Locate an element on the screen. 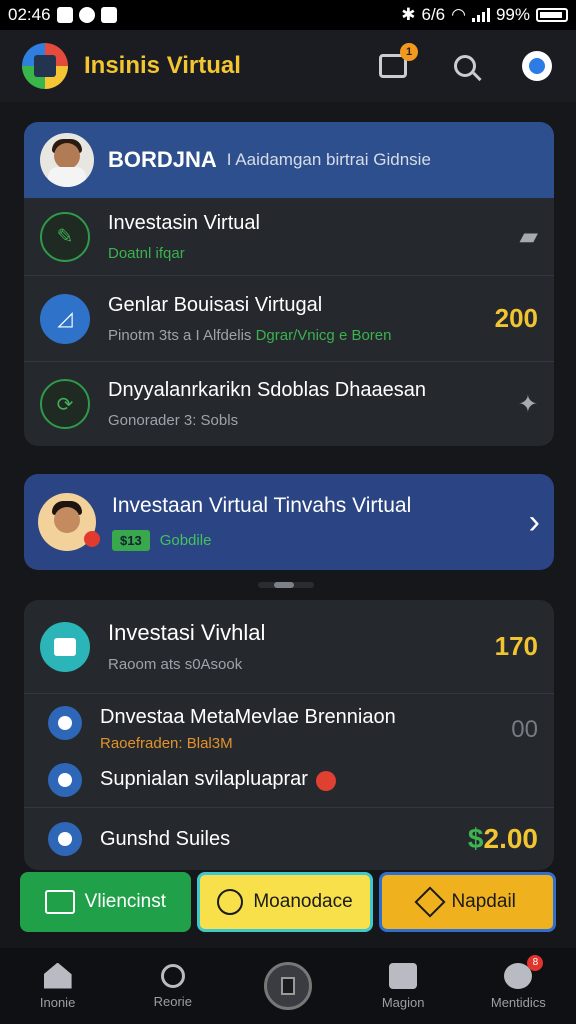  battery-icon is located at coordinates (552, 15).